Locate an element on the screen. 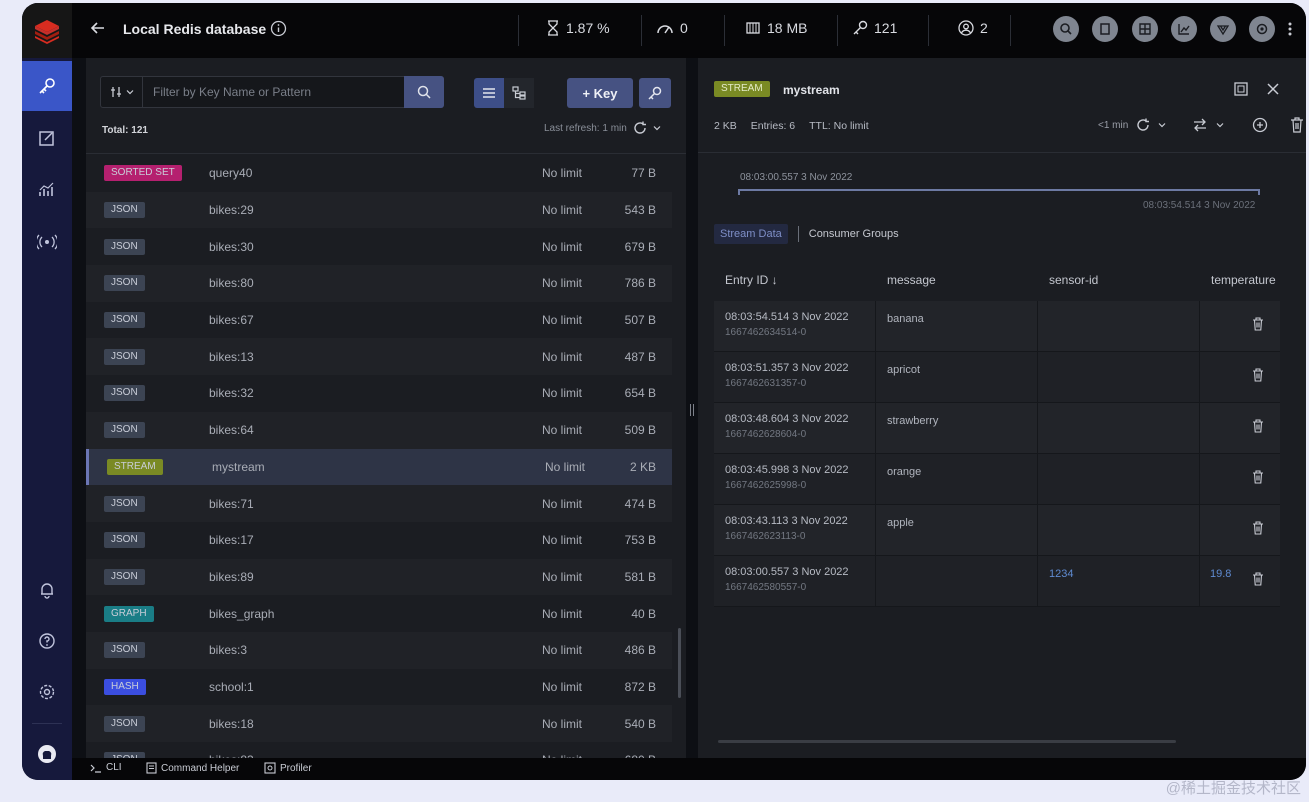  command-helper-button: Command Helper is located at coordinates (192, 768).